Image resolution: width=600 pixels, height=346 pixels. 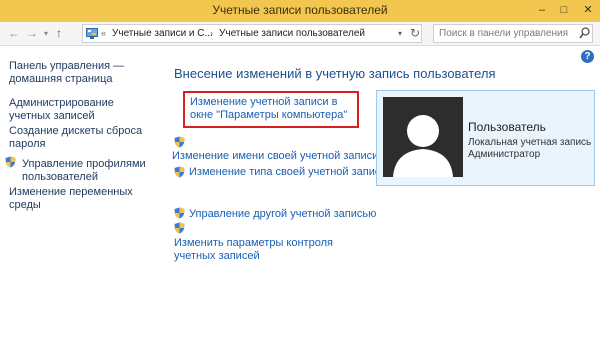 I want to click on up-arrow-icon: ↑, so click(x=59, y=33).